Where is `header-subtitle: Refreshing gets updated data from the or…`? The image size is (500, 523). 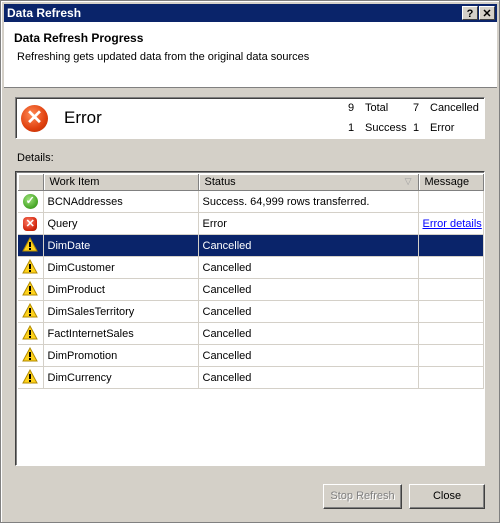 header-subtitle: Refreshing gets updated data from the or… is located at coordinates (163, 57).